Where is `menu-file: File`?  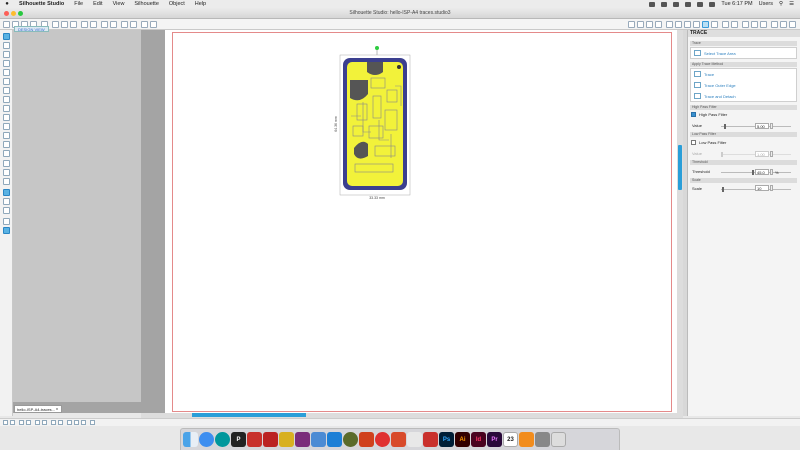
menu-file: File is located at coordinates (78, 4).